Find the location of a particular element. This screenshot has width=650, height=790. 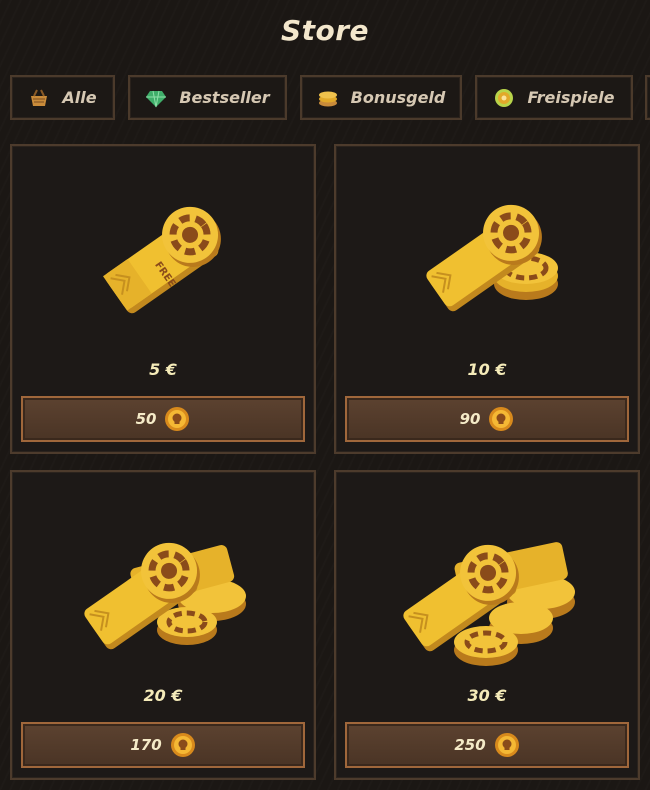

tab-alle: Alle is located at coordinates (62, 97).